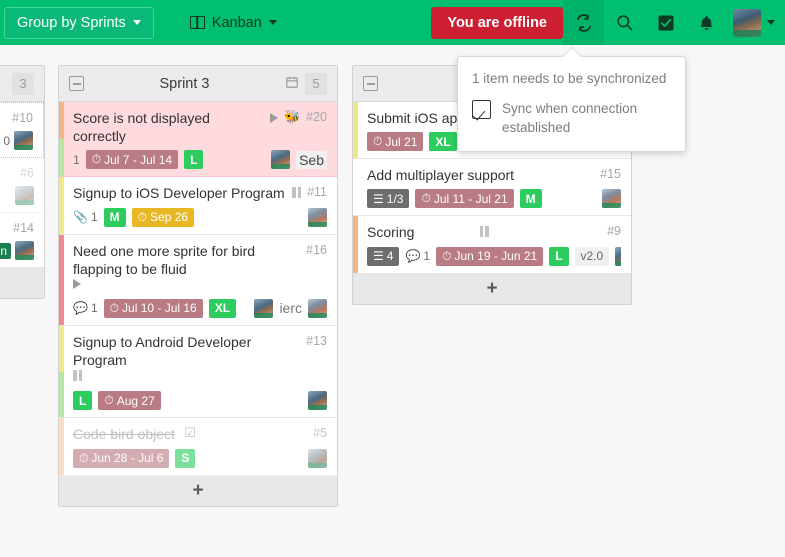 The width and height of the screenshot is (785, 557). Describe the element at coordinates (388, 199) in the screenshot. I see `card-checklist-badge: ☰ 1/3` at that location.